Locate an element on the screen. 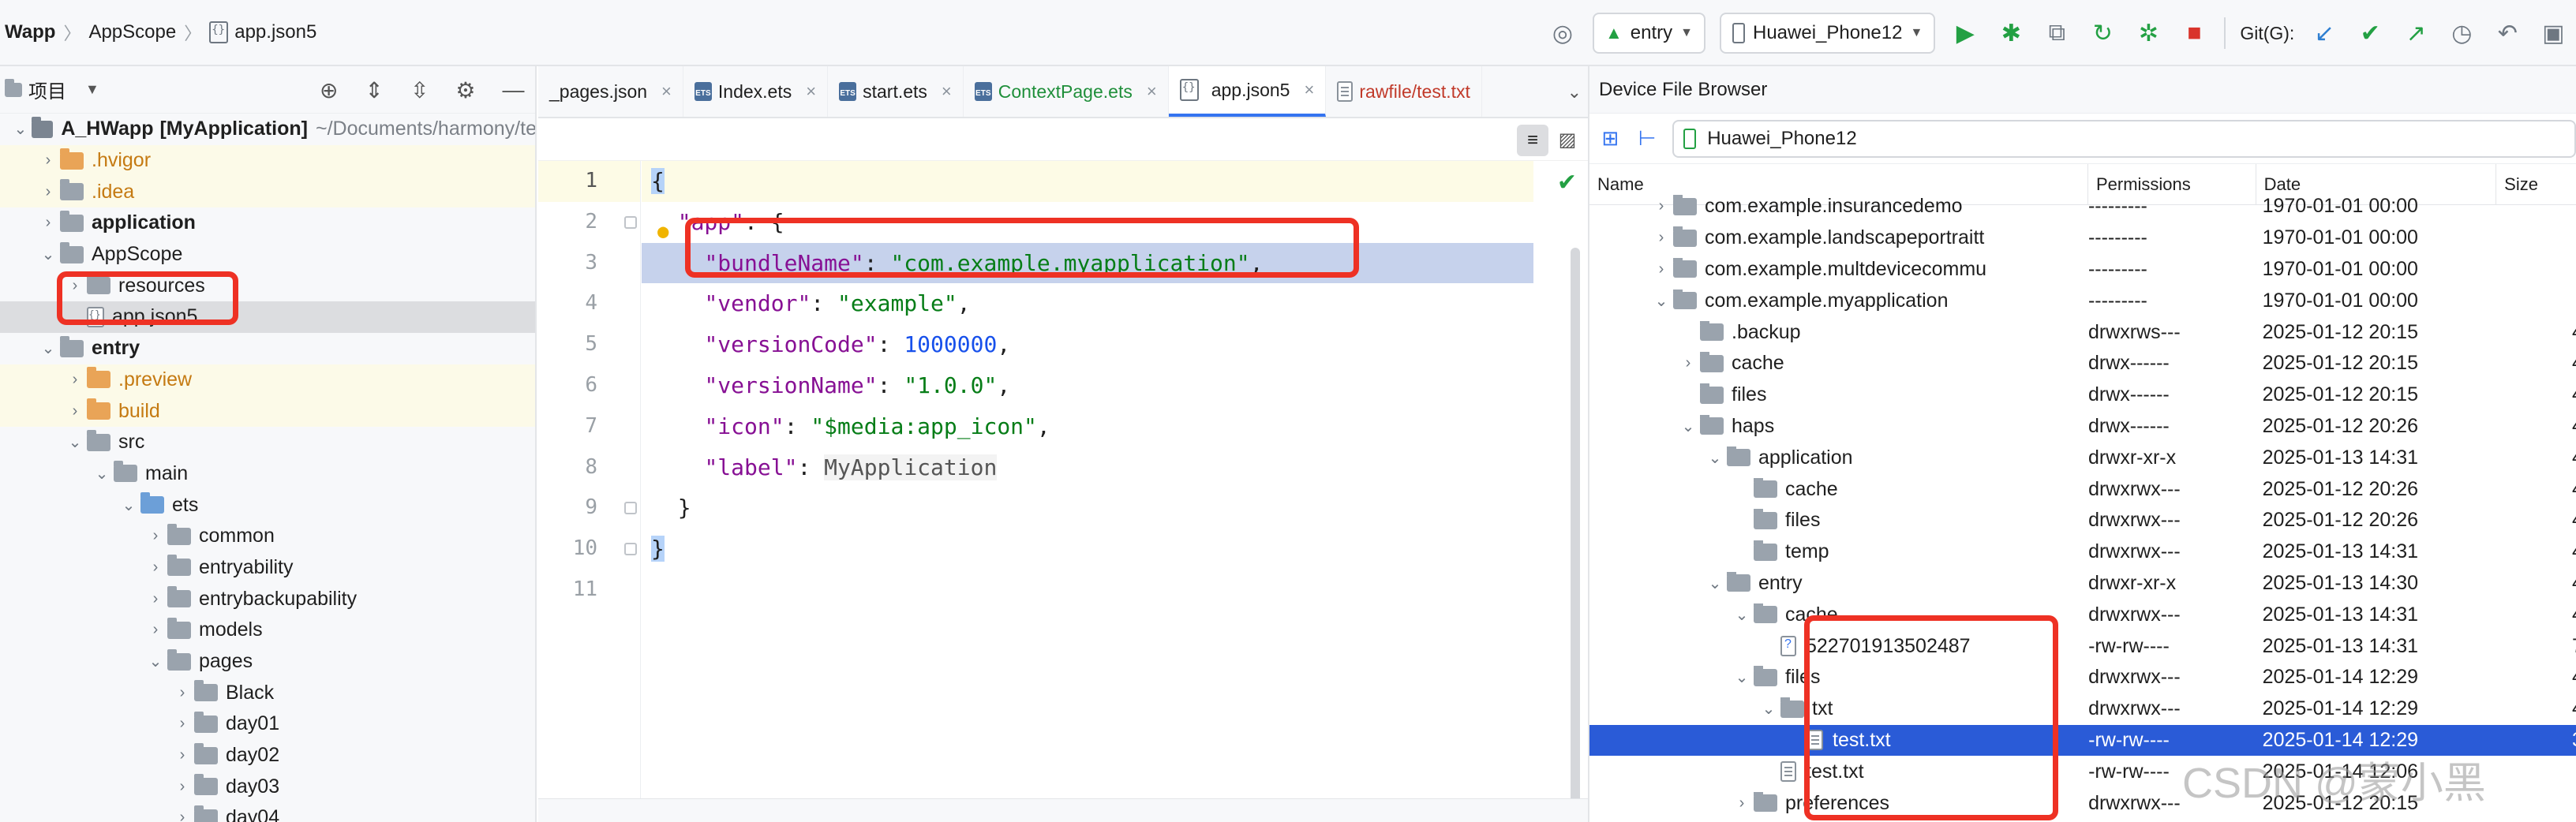  profile-icon: ✲ is located at coordinates (2148, 33).